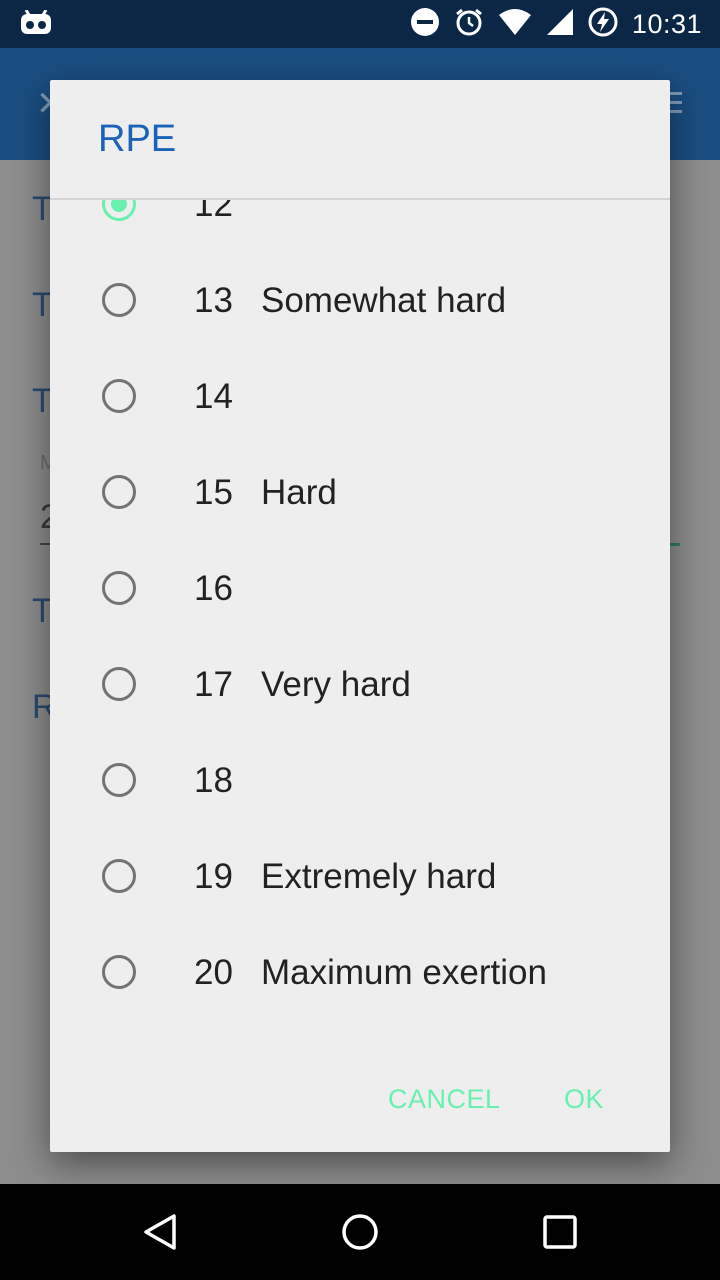  I want to click on cell-signal-icon, so click(560, 24).